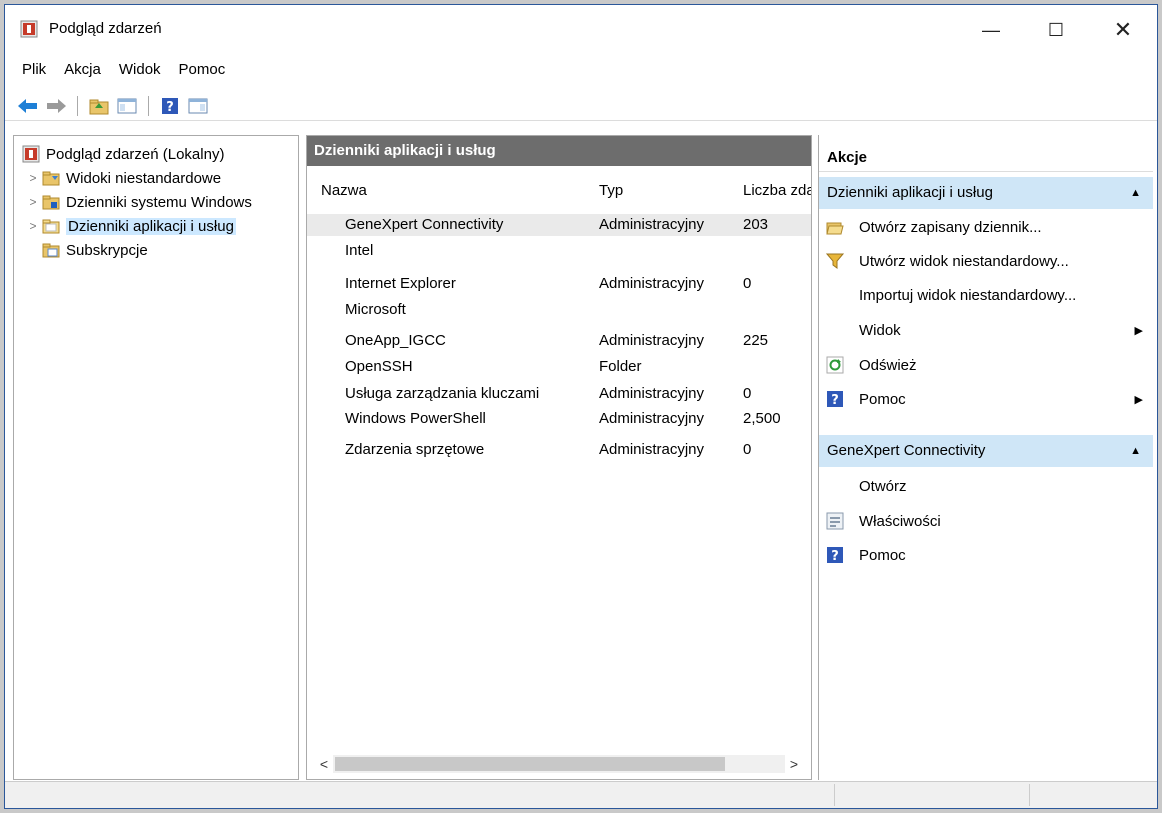 The width and height of the screenshot is (1162, 813). Describe the element at coordinates (344, 190) in the screenshot. I see `column-header-name: Nazwa` at that location.